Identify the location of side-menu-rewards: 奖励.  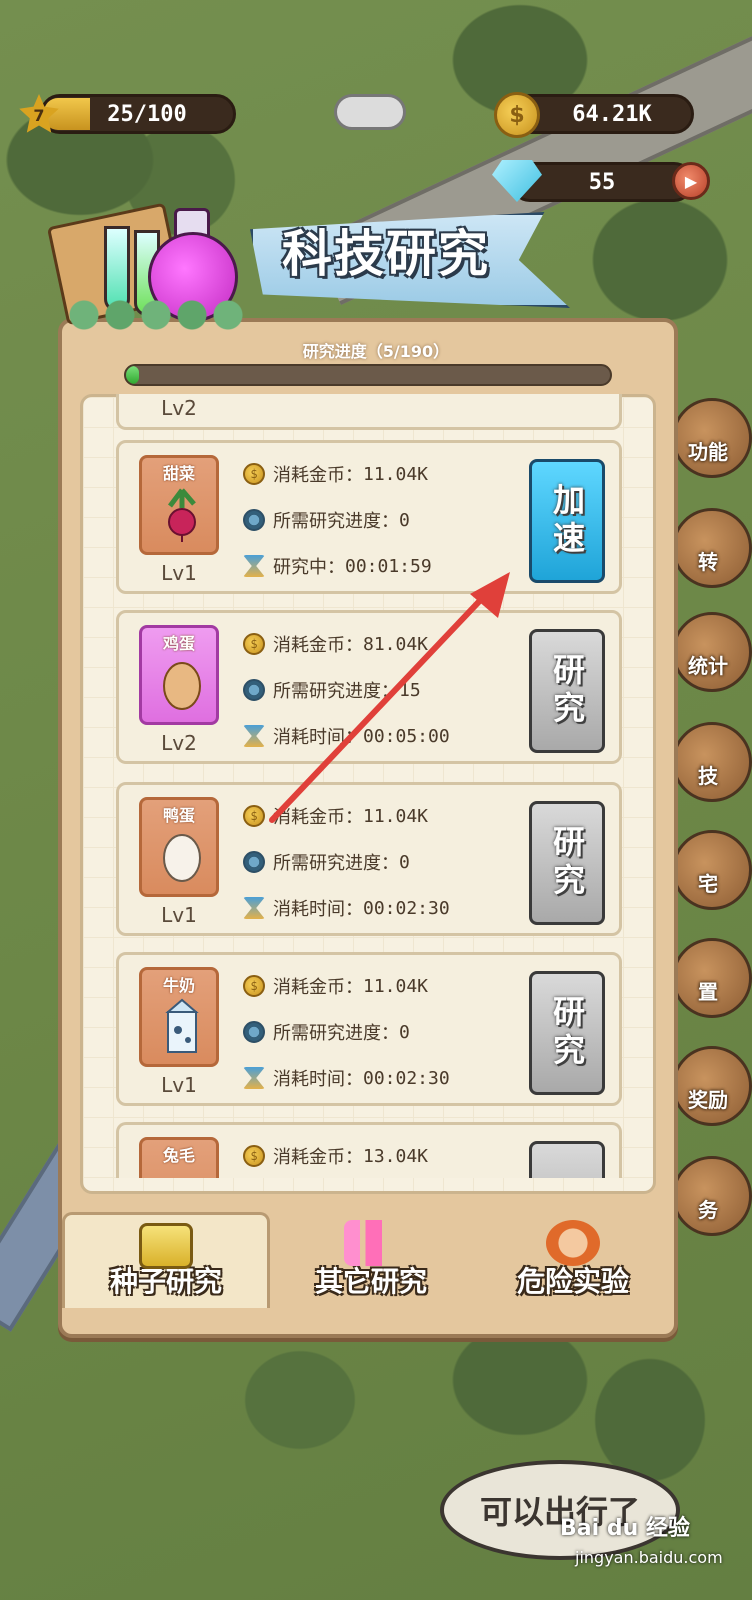
(712, 1086).